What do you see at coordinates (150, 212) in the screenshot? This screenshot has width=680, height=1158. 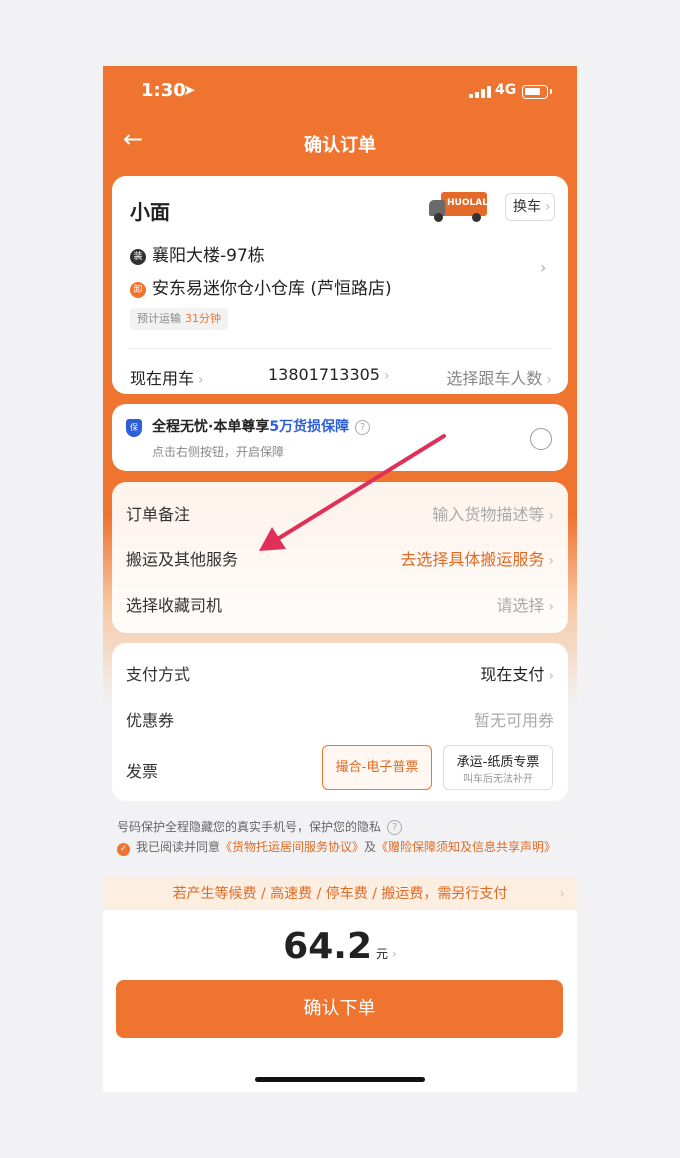 I see `vehicle-type: 小面` at bounding box center [150, 212].